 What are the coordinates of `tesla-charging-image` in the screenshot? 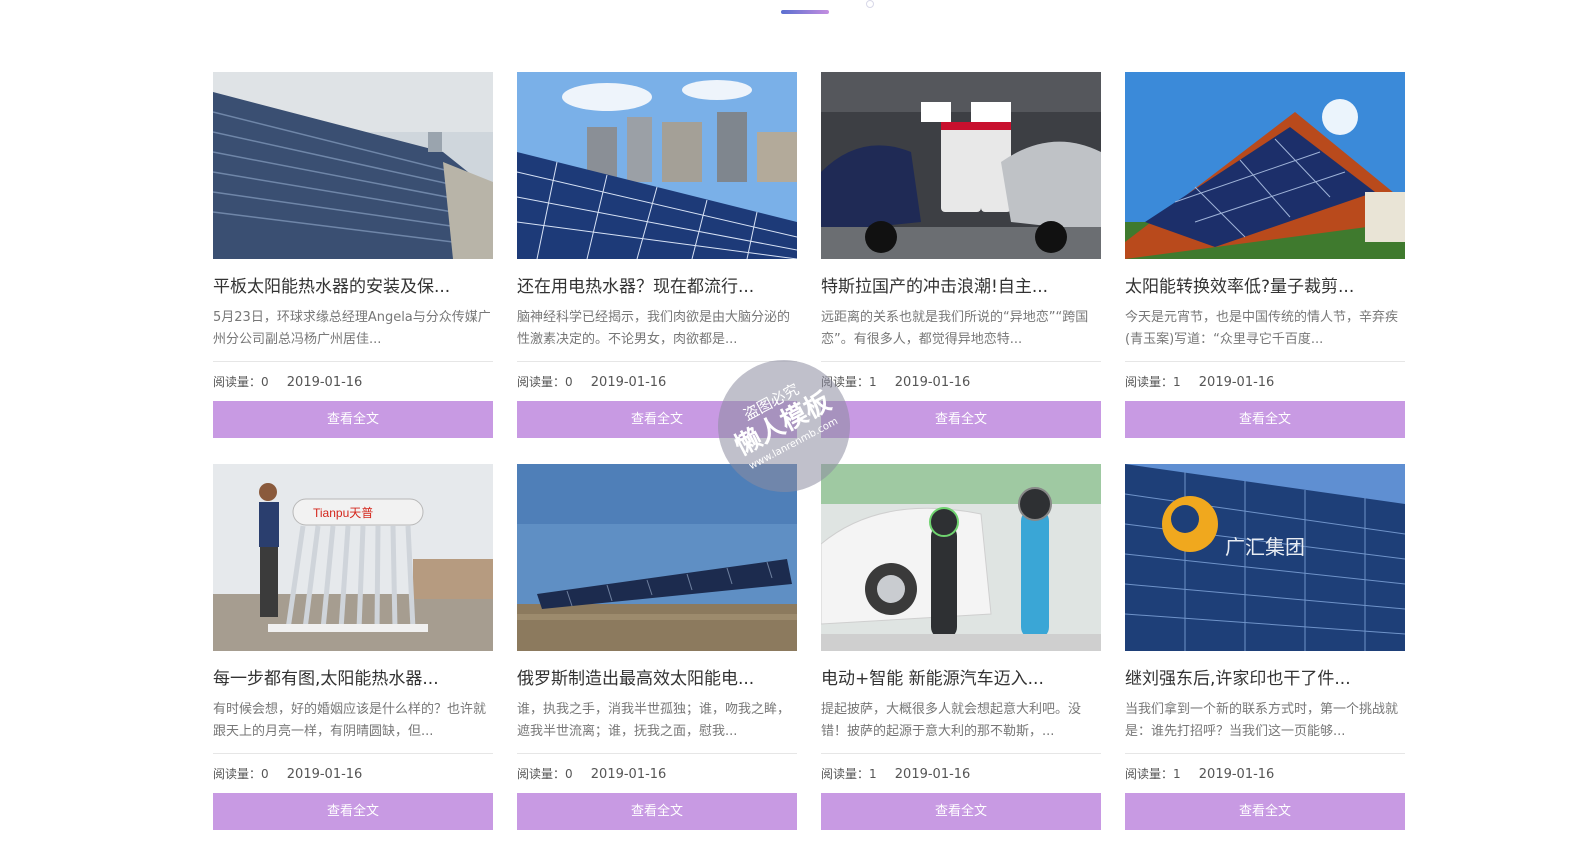 It's located at (961, 165).